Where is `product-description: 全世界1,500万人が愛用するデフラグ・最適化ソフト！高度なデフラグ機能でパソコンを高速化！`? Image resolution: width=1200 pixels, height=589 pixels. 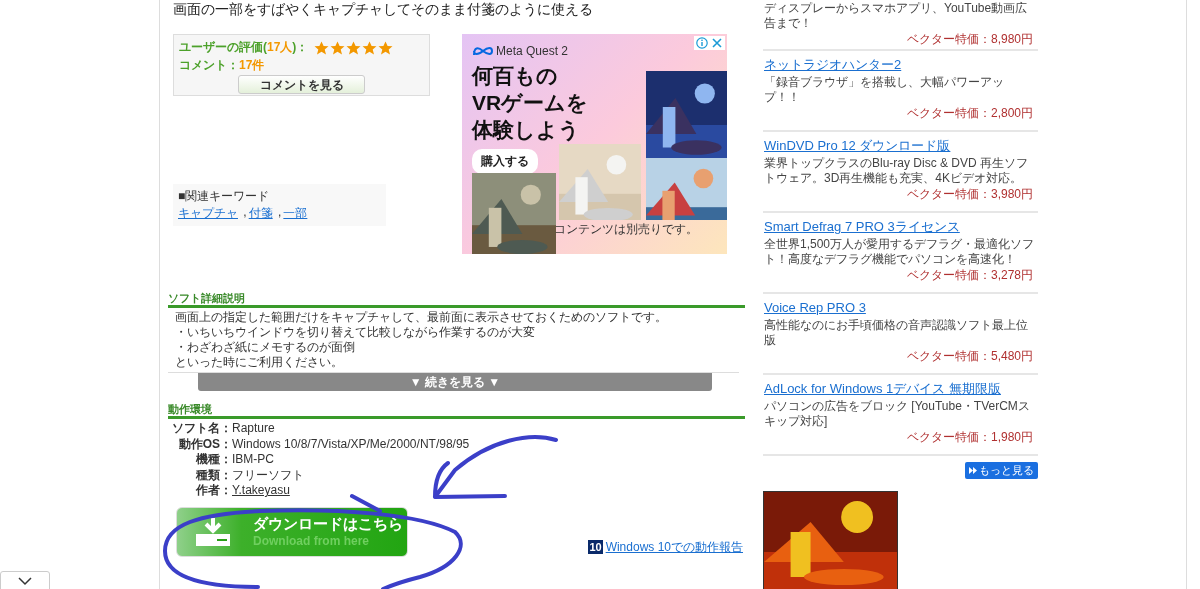
product-description: 全世界1,500万人が愛用するデフラグ・最適化ソフト！高度なデフラグ機能でパソコンを高速化！ is located at coordinates (900, 252).